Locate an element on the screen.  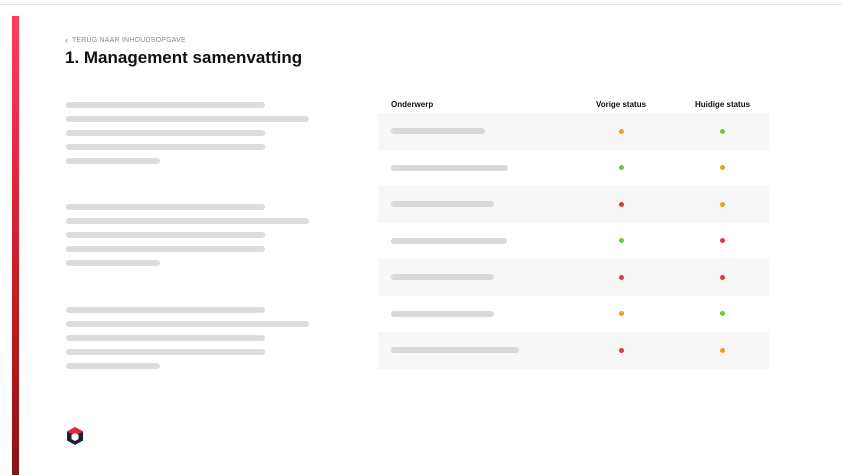
back-link-label: TERUG NAAR INHOUDSOPGAVE is located at coordinates (128, 40).